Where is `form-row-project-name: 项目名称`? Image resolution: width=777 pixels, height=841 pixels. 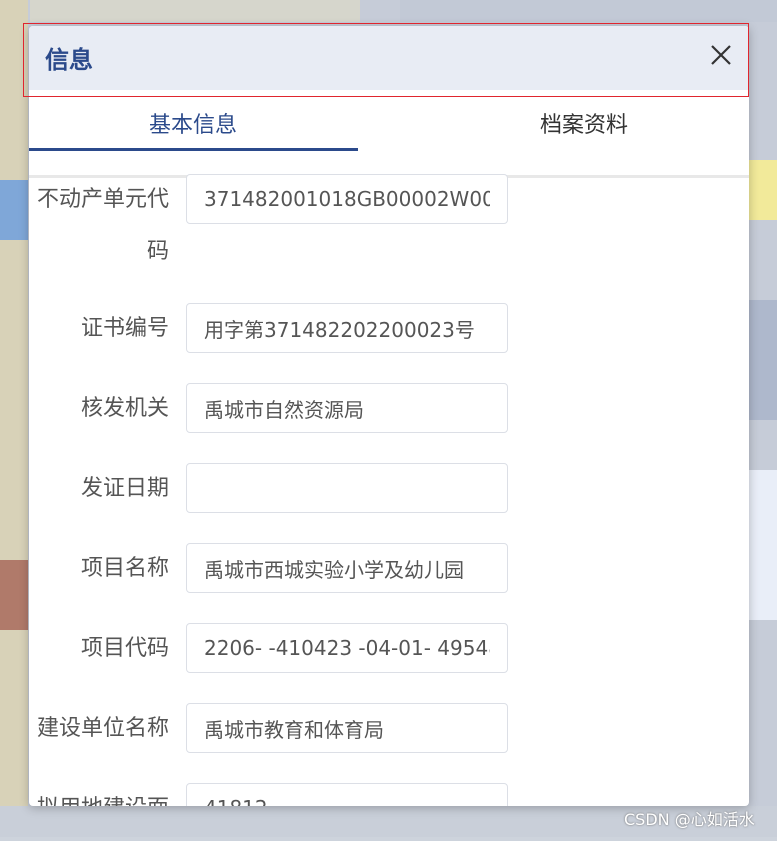
form-row-project-name: 项目名称 is located at coordinates (389, 569).